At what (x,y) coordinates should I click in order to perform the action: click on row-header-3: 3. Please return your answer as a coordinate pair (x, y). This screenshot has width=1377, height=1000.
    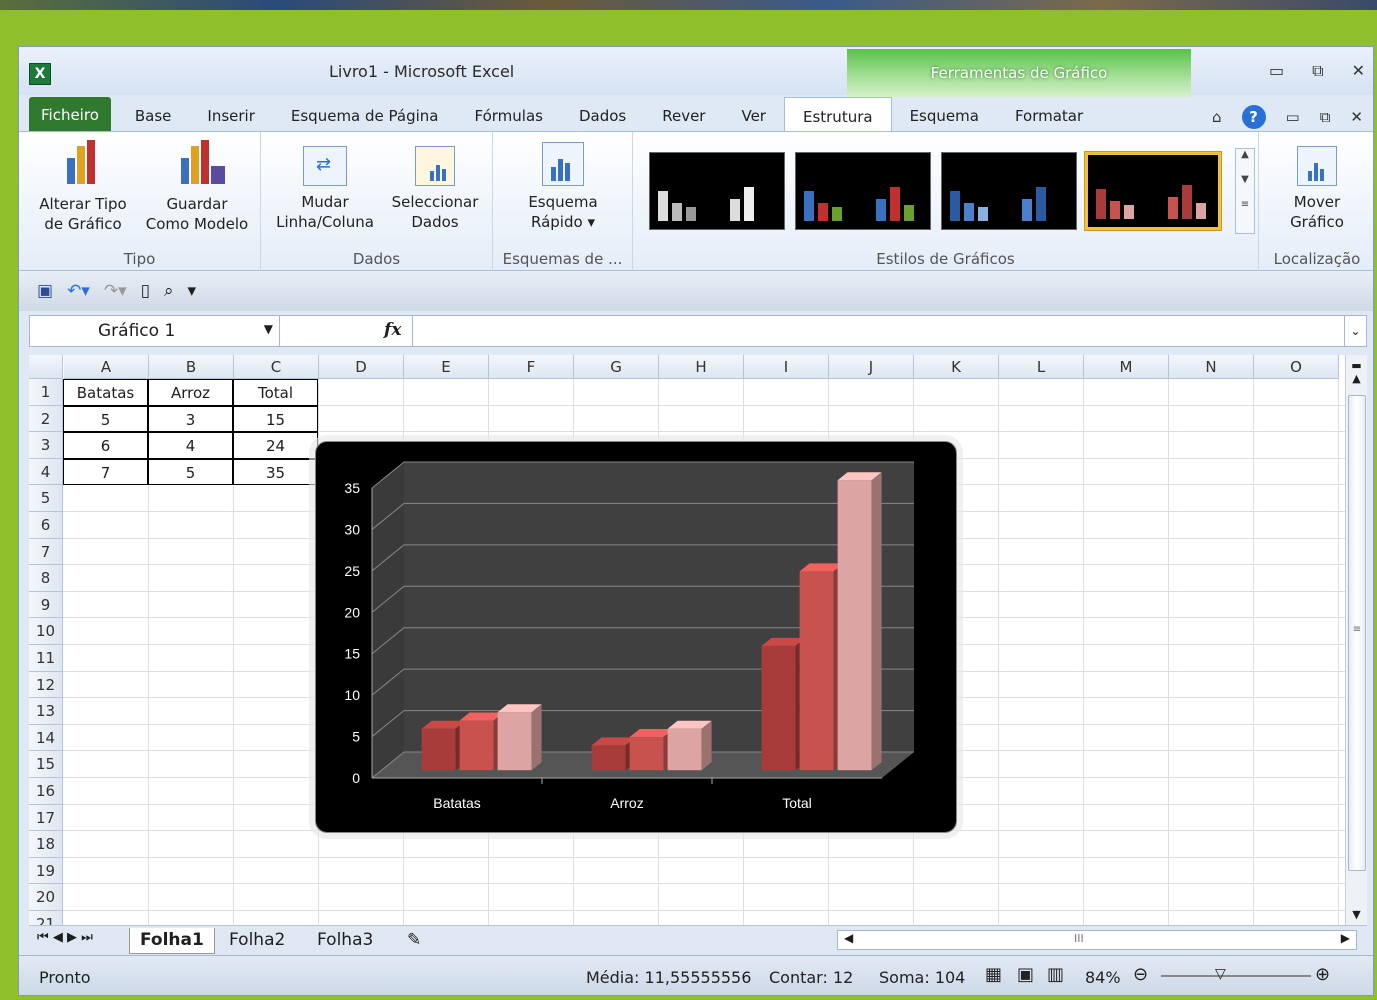
    Looking at the image, I should click on (46, 445).